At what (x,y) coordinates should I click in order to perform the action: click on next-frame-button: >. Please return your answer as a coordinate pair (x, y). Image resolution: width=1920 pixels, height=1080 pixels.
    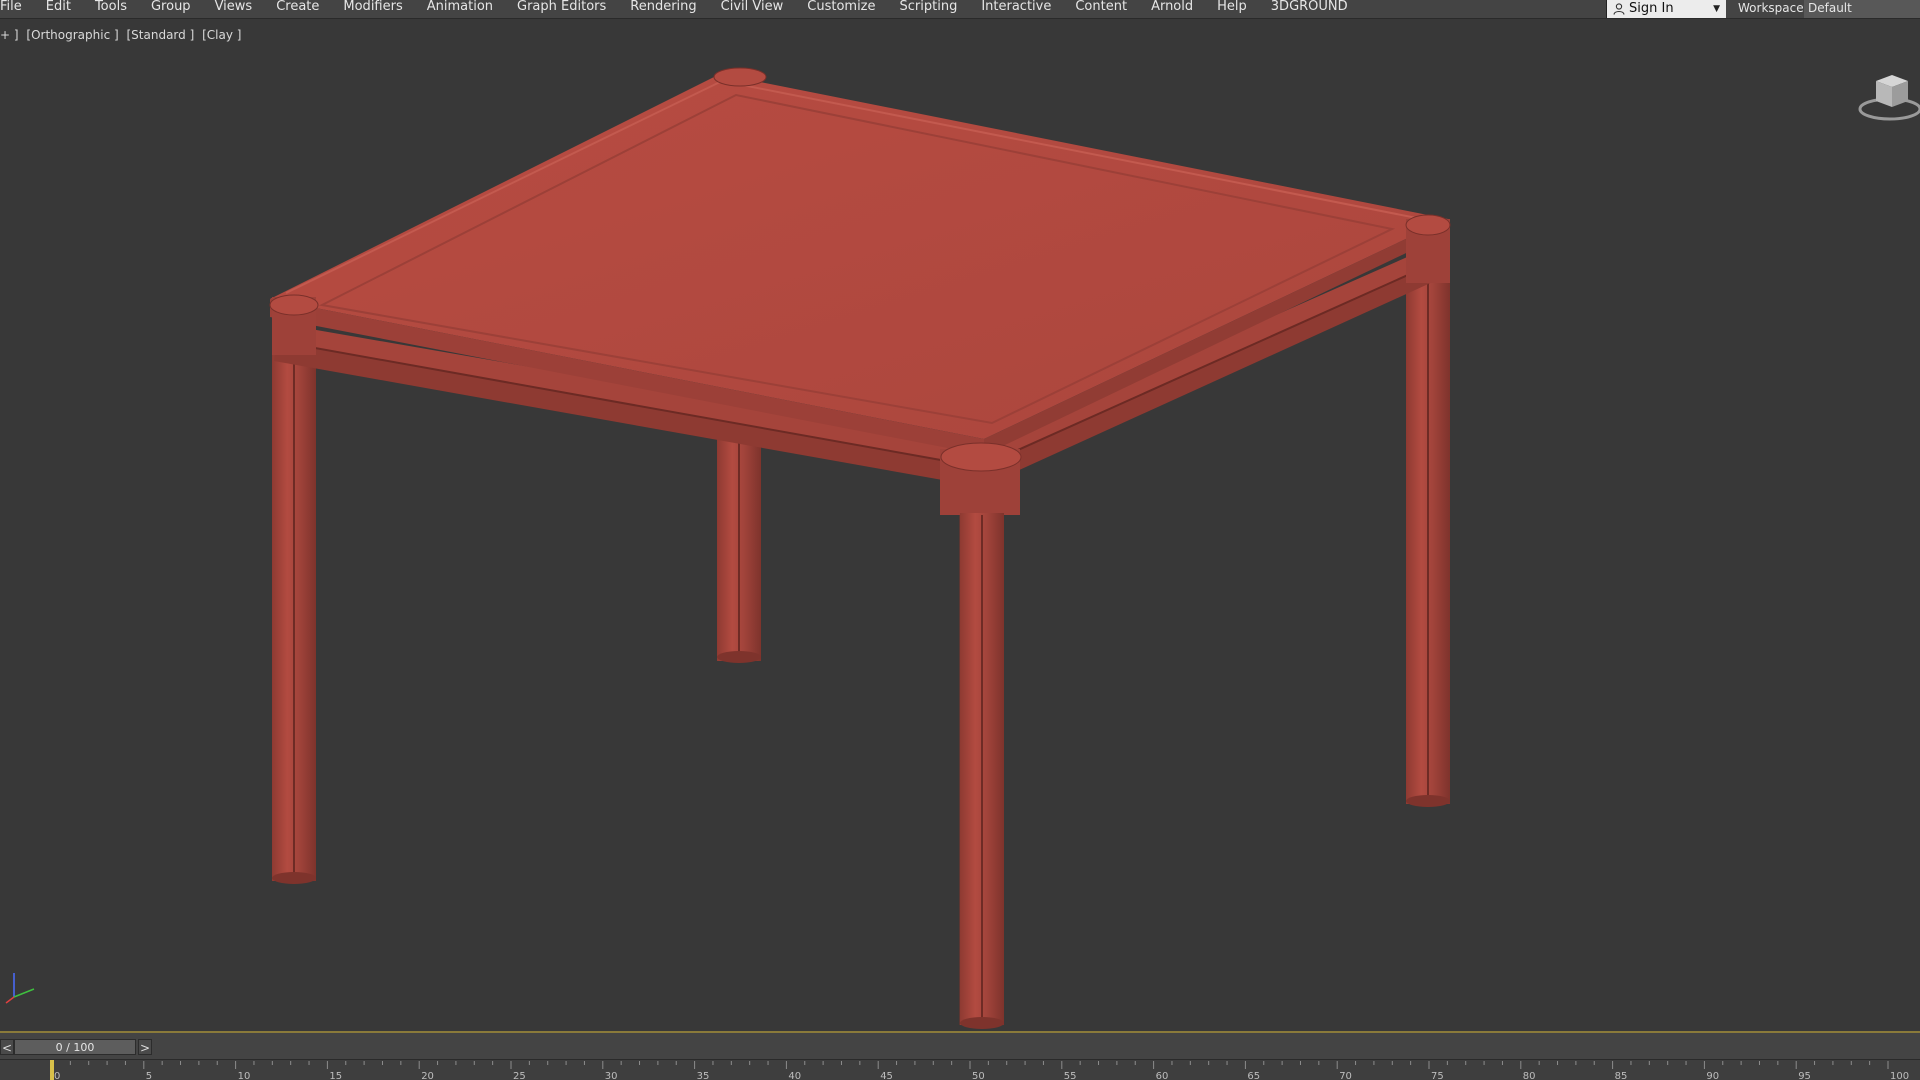
    Looking at the image, I should click on (145, 1047).